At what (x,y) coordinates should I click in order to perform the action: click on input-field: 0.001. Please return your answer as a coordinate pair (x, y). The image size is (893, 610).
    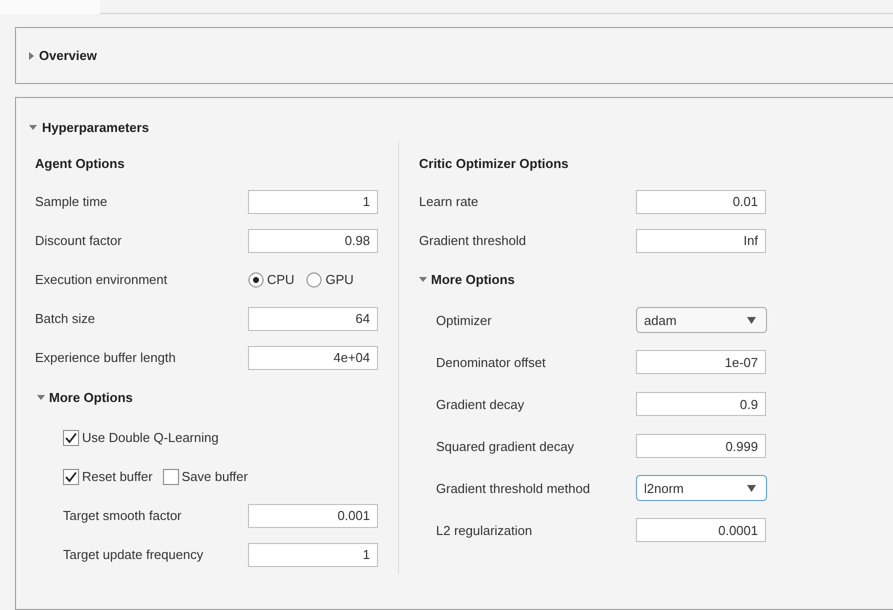
    Looking at the image, I should click on (313, 516).